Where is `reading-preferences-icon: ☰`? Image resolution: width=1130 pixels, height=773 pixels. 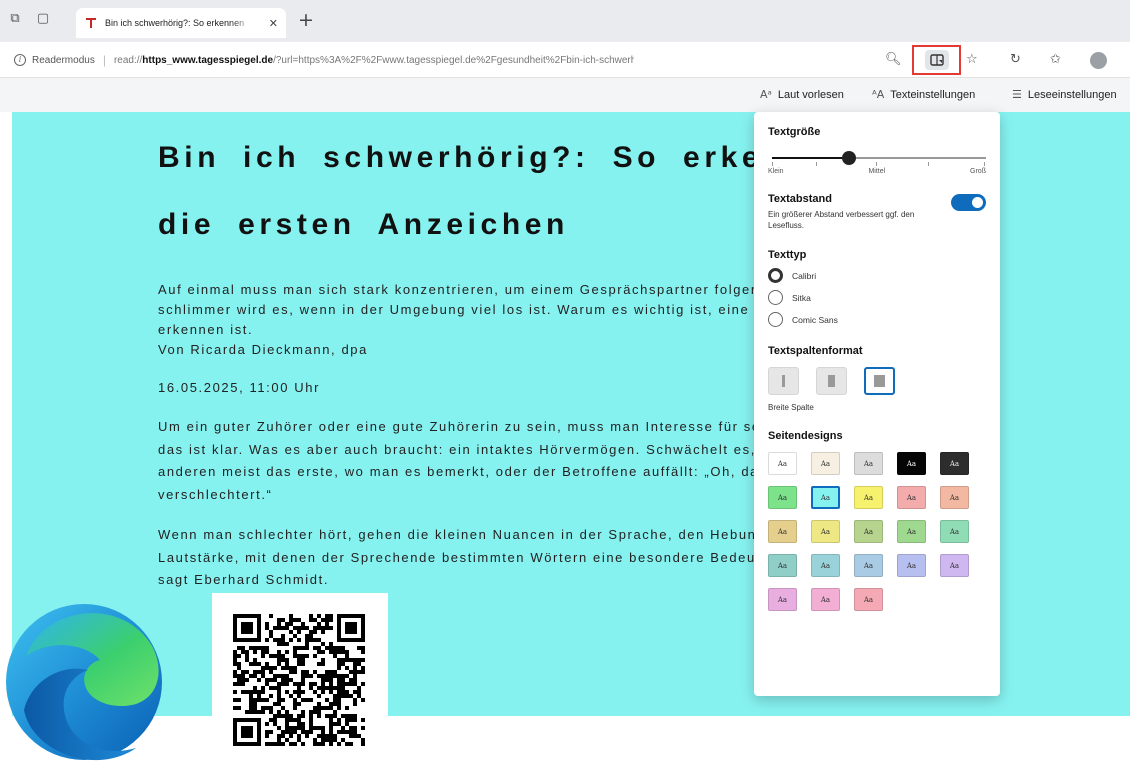 reading-preferences-icon: ☰ is located at coordinates (1017, 94).